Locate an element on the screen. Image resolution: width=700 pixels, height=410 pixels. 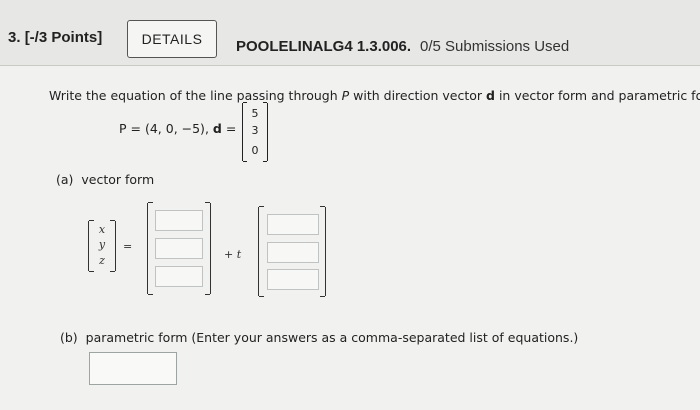
direction-y-input is located at coordinates (293, 252).